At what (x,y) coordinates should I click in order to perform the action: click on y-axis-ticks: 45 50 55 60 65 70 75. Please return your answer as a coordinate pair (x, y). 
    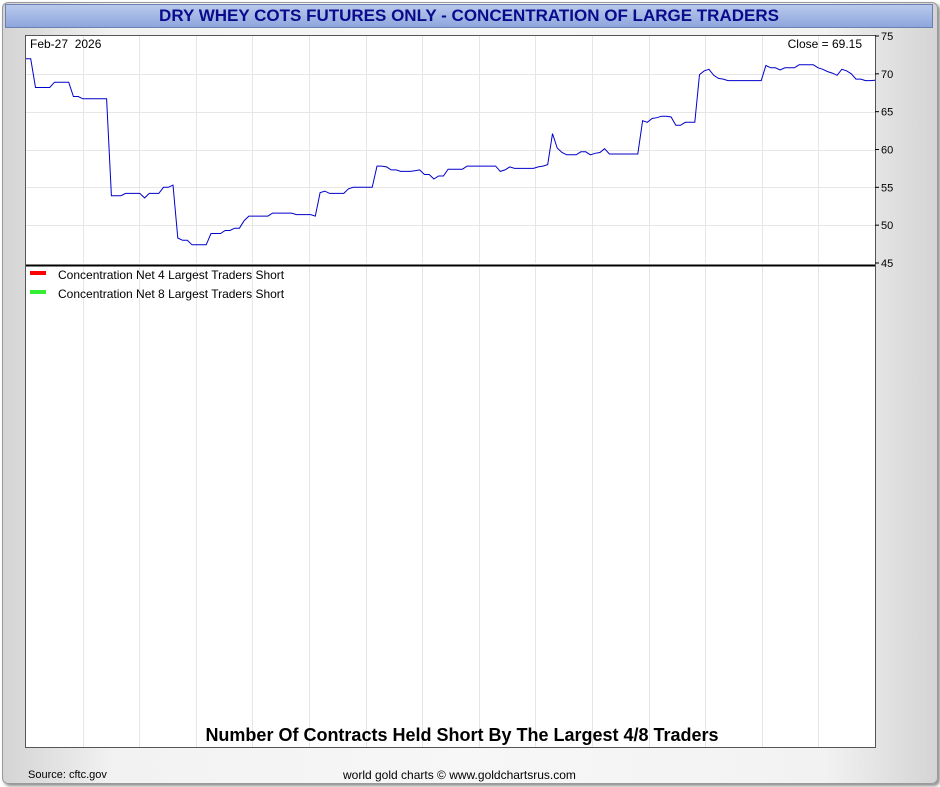
    Looking at the image, I should click on (884, 150).